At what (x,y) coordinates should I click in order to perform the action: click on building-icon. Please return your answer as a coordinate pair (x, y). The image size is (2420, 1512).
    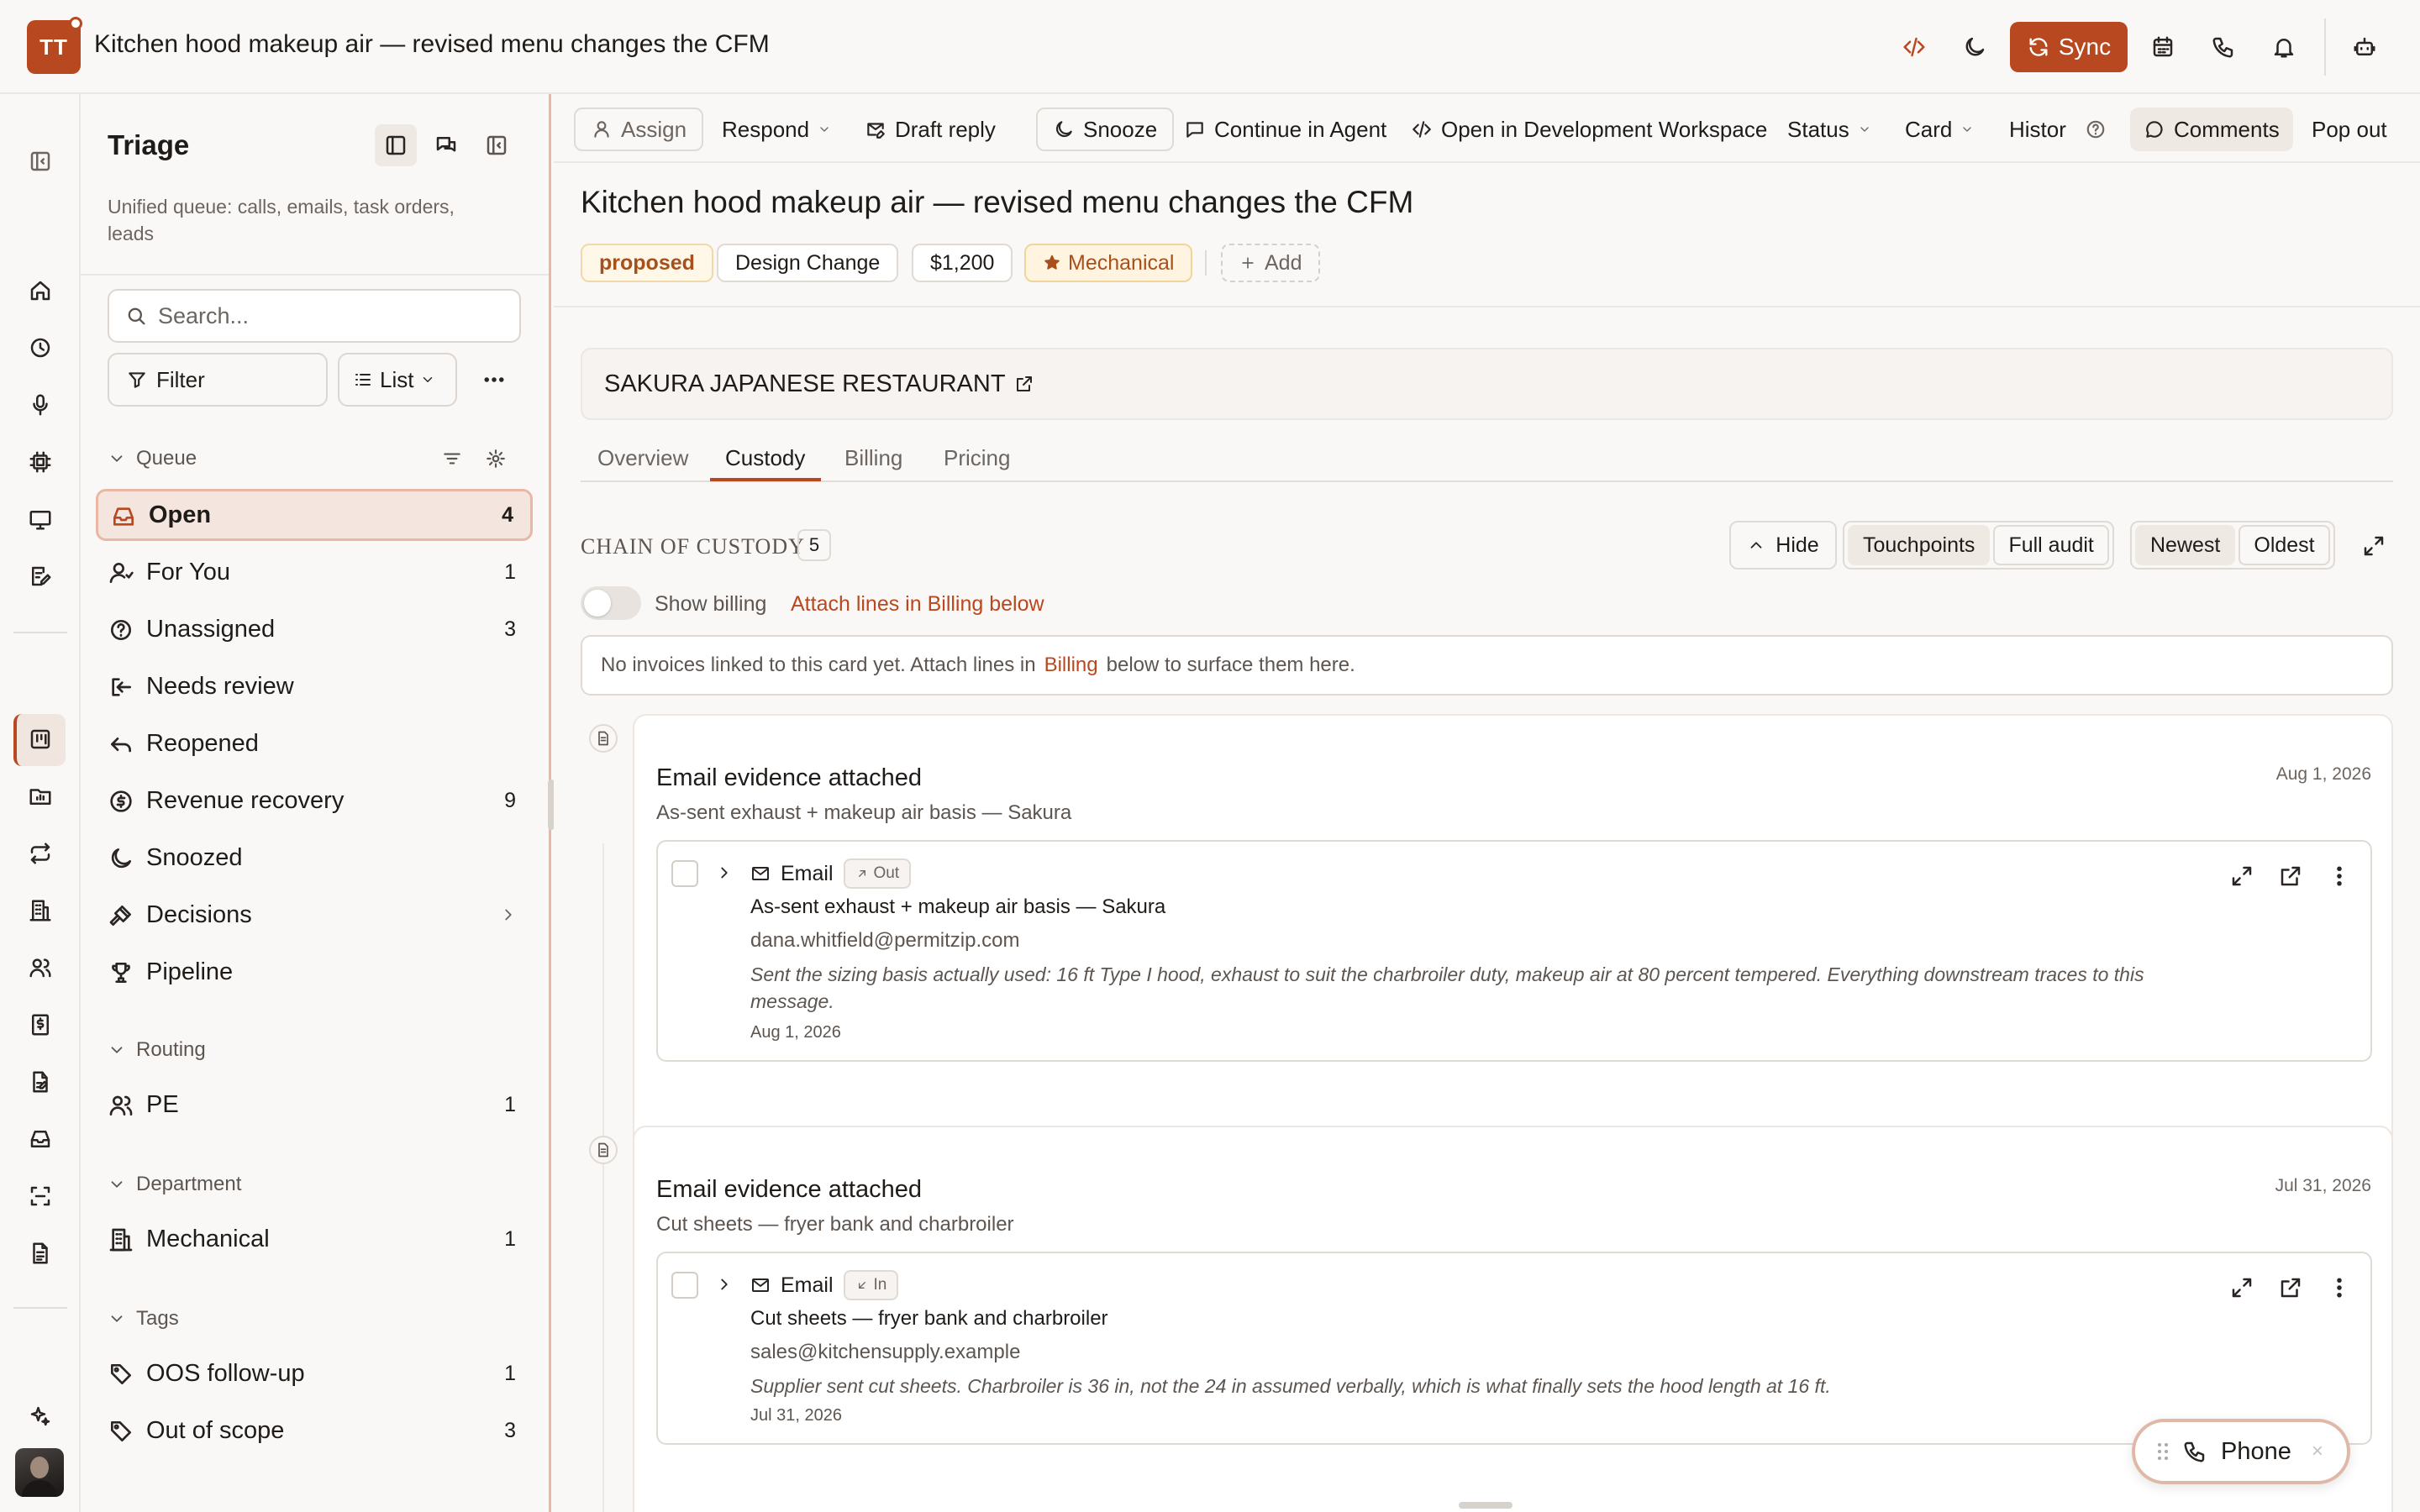
    Looking at the image, I should click on (40, 910).